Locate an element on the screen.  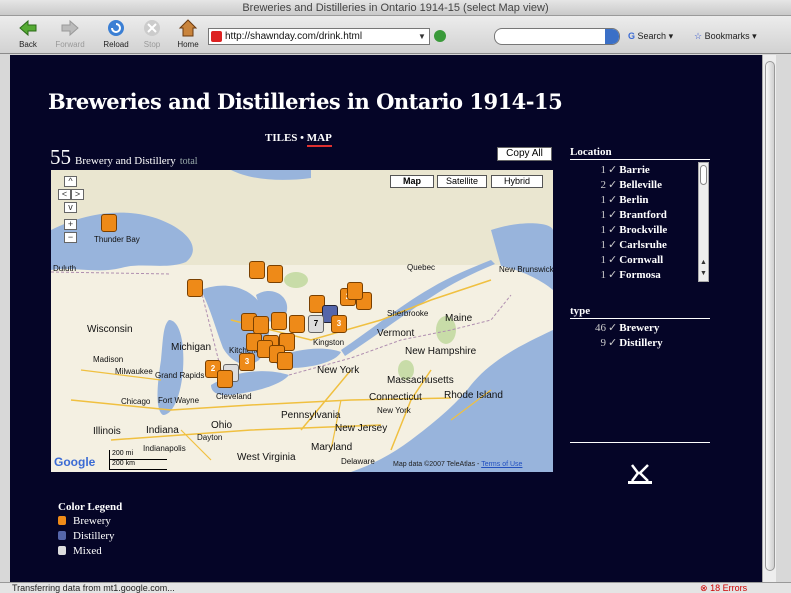
search-button: G Search ▾ is located at coordinates (650, 36).